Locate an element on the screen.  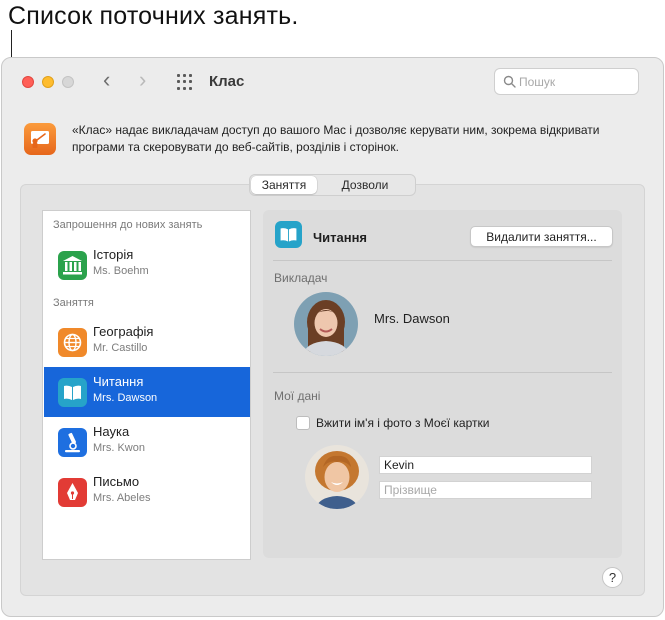
close-window-button is located at coordinates (28, 82).